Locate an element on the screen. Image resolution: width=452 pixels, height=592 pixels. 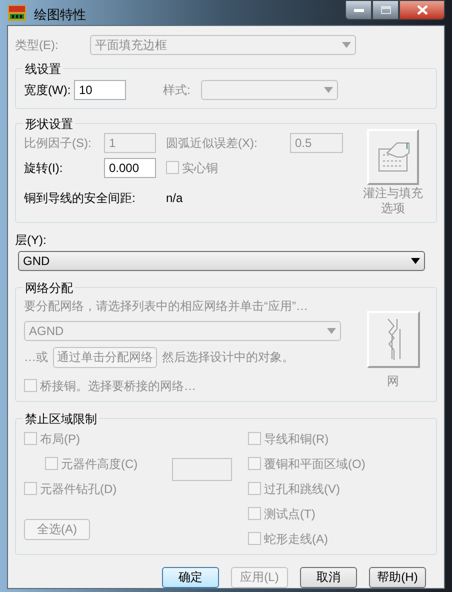
field-label: 样式: is located at coordinates (176, 89).